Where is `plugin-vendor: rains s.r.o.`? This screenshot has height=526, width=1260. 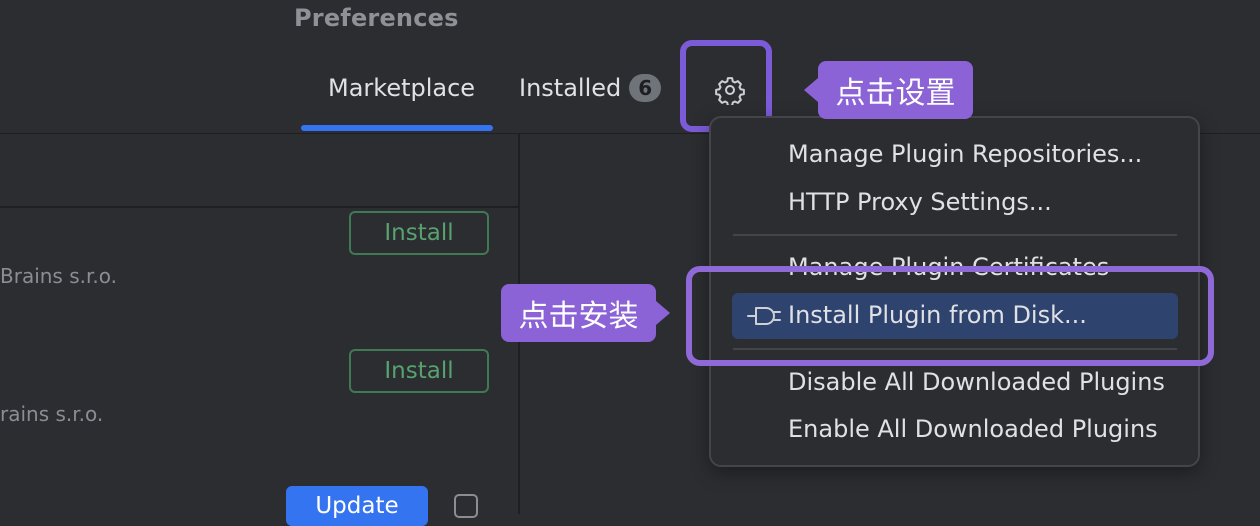
plugin-vendor: rains s.r.o. is located at coordinates (52, 414).